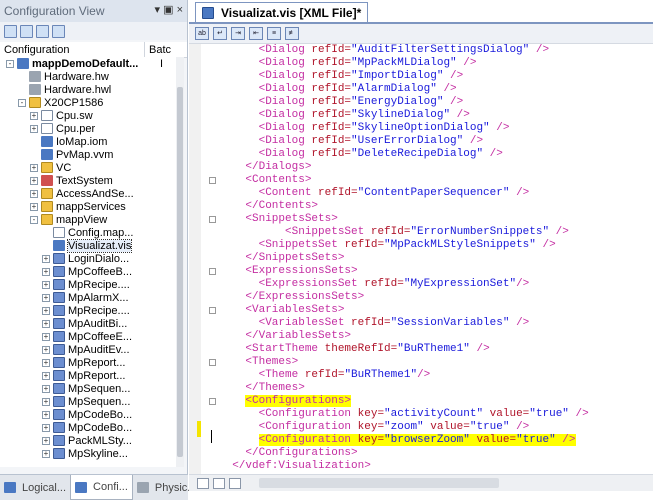 The width and height of the screenshot is (653, 500). Describe the element at coordinates (351, 141) in the screenshot. I see `code-line: <Dialog refId="UserErrorDialog" />` at that location.